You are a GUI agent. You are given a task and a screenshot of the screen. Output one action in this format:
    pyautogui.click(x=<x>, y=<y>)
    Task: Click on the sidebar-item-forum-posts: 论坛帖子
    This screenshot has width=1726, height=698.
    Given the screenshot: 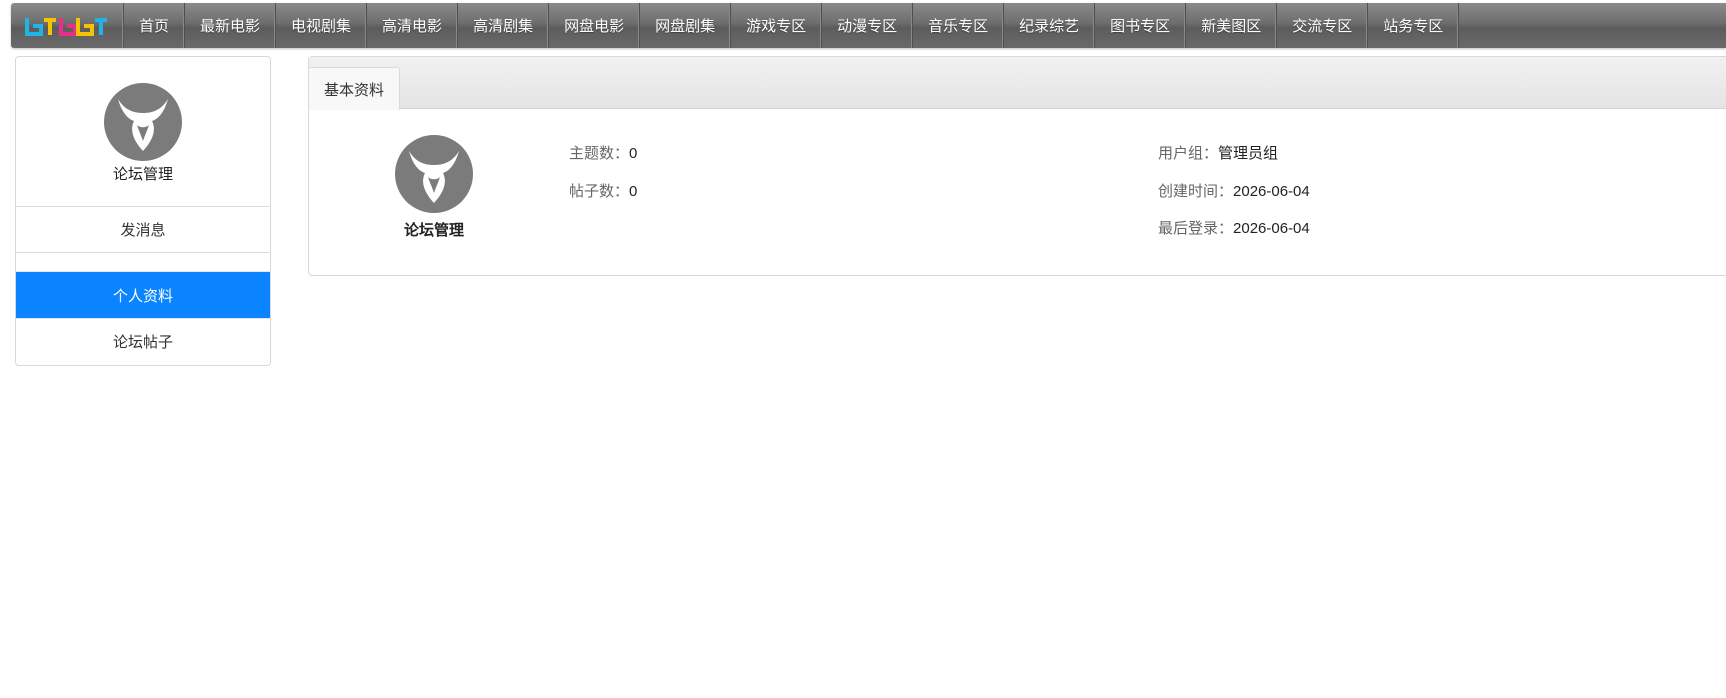 What is the action you would take?
    pyautogui.click(x=143, y=341)
    